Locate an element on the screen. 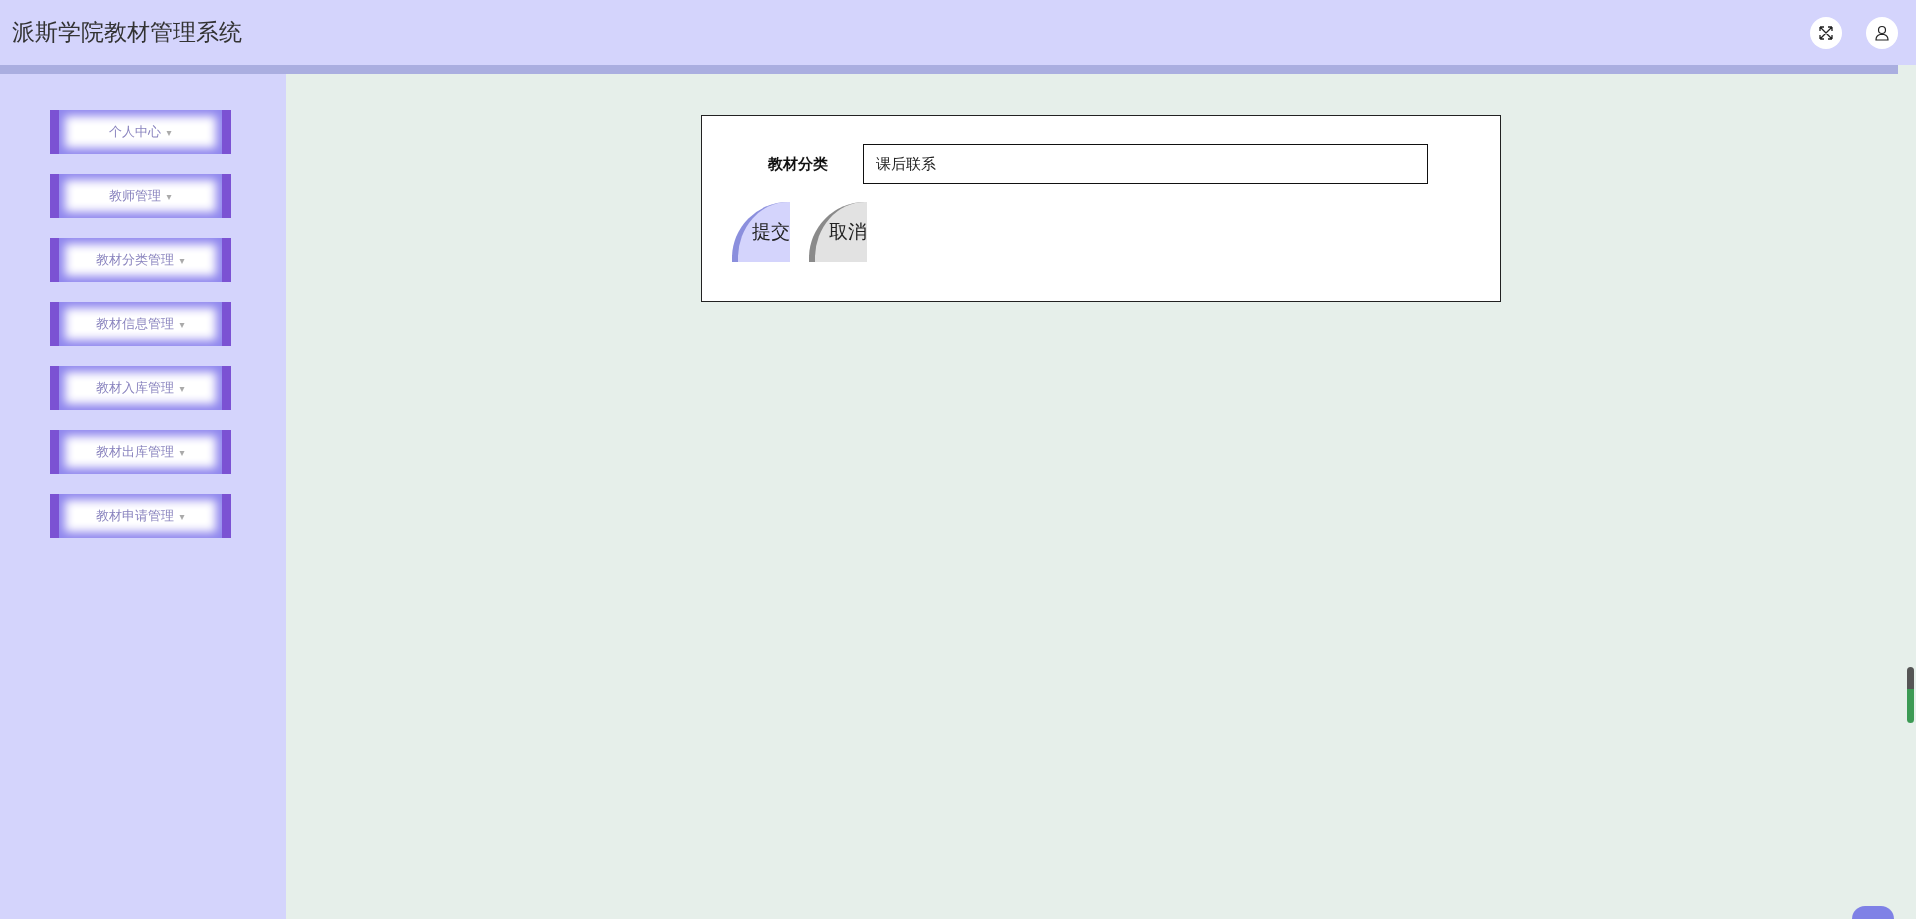 The height and width of the screenshot is (919, 1916). floating-button is located at coordinates (1873, 912).